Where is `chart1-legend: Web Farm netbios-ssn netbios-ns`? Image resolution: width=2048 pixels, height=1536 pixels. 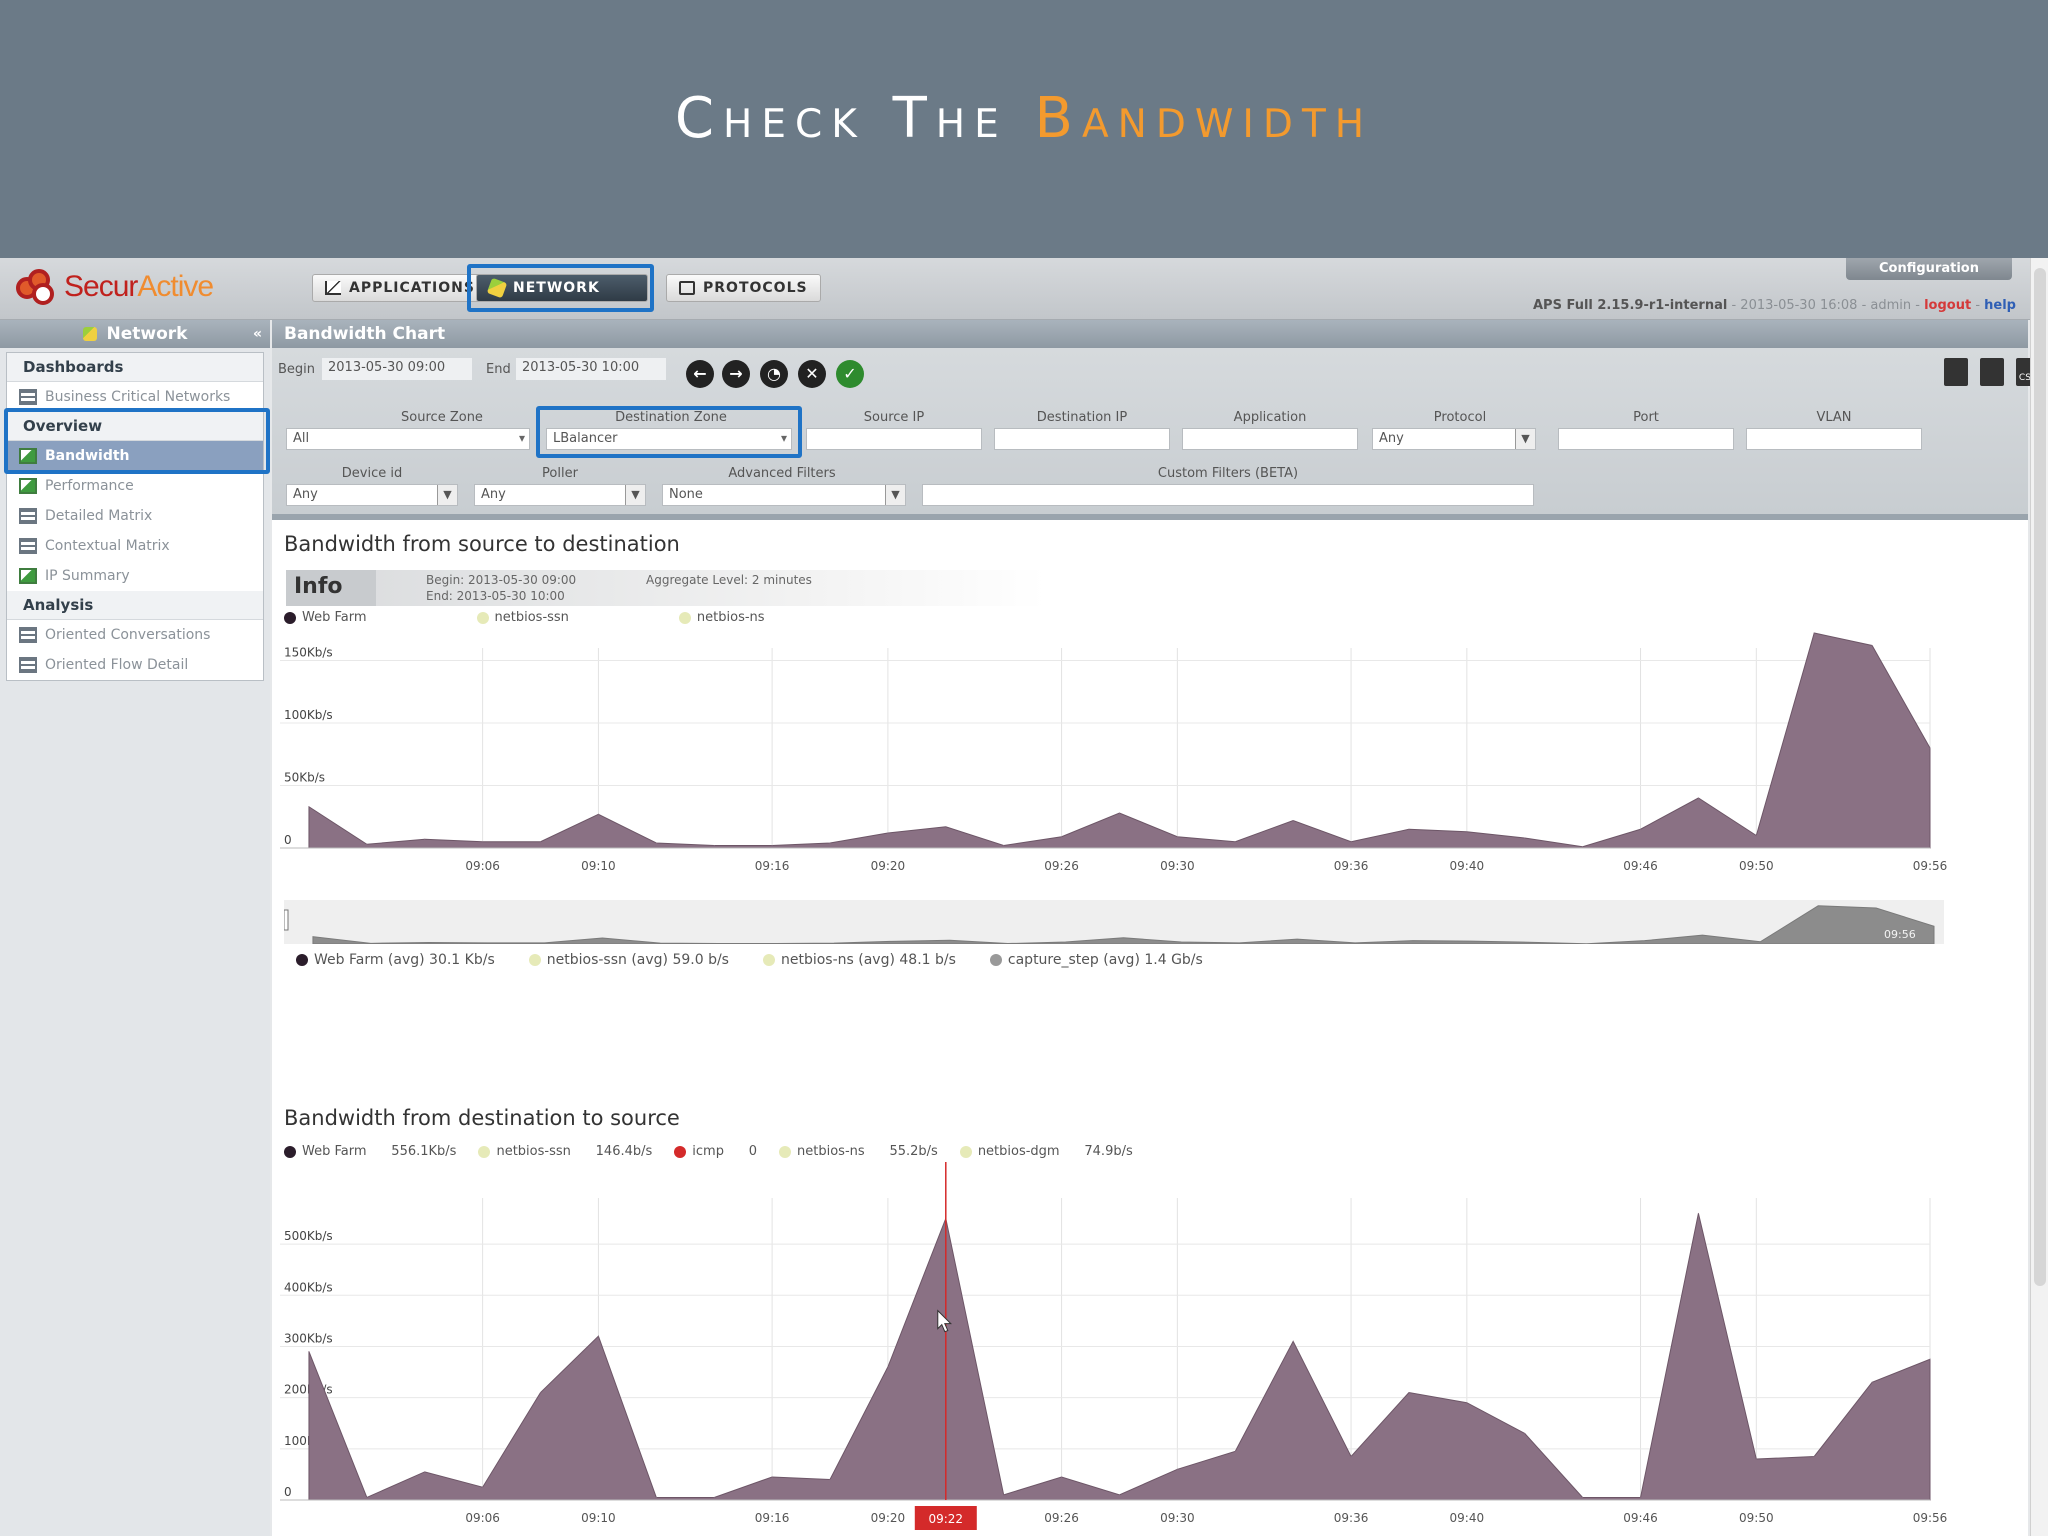
chart1-legend: Web Farm netbios-ssn netbios-ns is located at coordinates (579, 617).